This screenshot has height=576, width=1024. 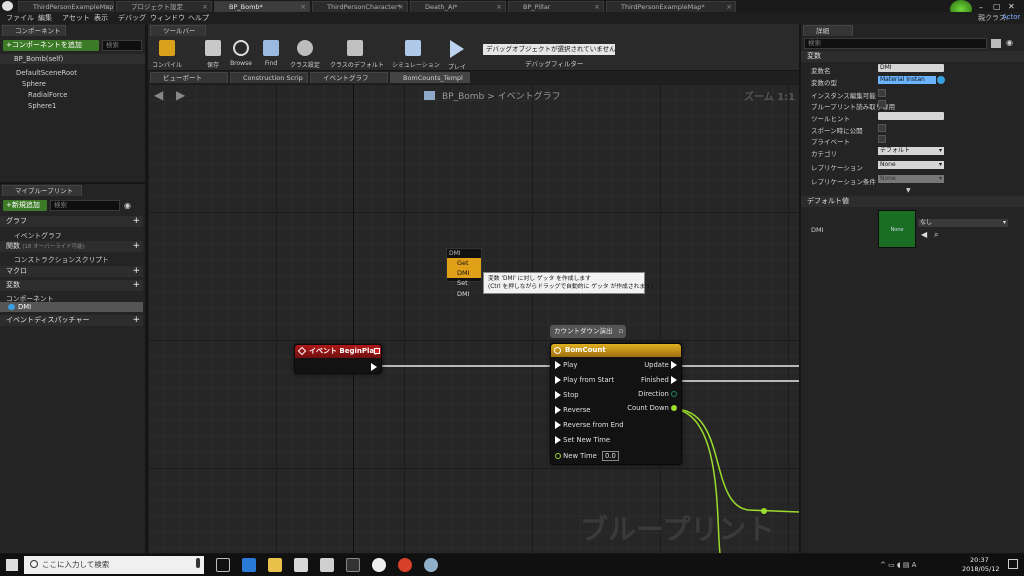 What do you see at coordinates (241, 54) in the screenshot?
I see `browse-button: Browse` at bounding box center [241, 54].